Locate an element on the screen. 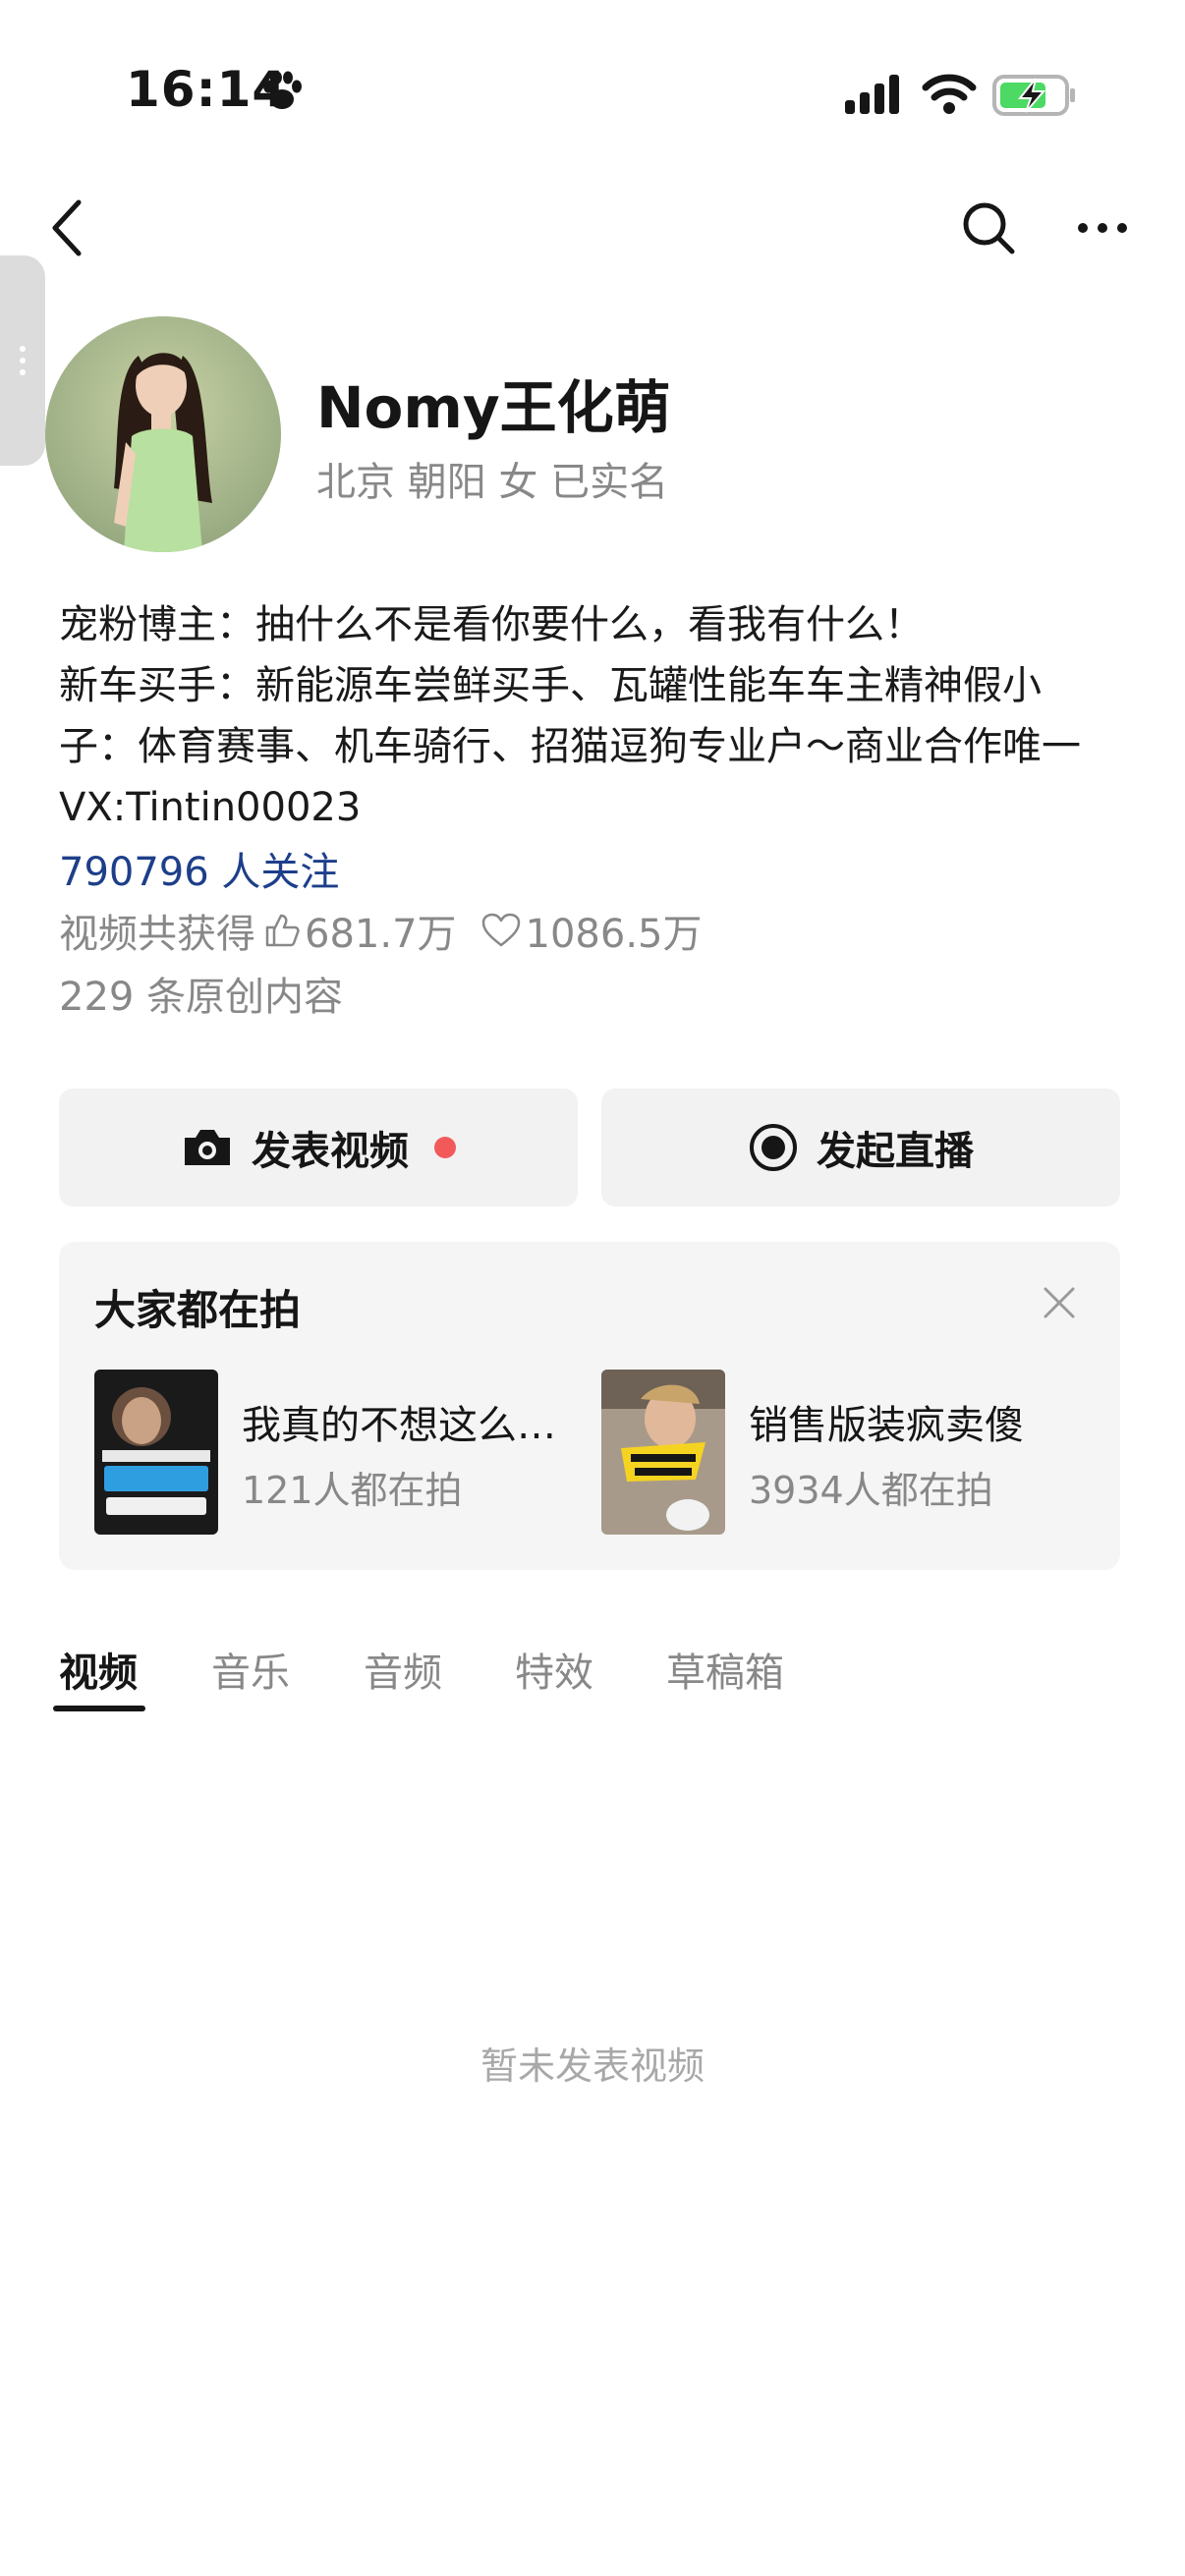  trend-item-title: 销售版装疯卖傻 is located at coordinates (887, 1421).